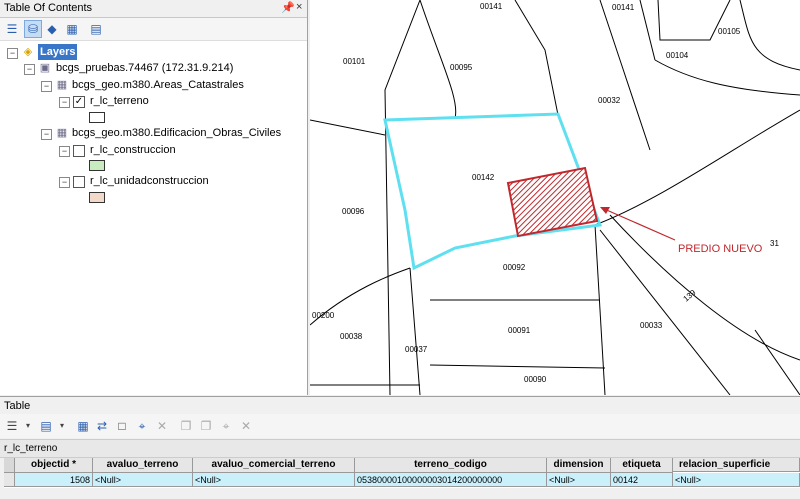 The height and width of the screenshot is (499, 800). What do you see at coordinates (29, 69) in the screenshot?
I see `server-expander: −` at bounding box center [29, 69].